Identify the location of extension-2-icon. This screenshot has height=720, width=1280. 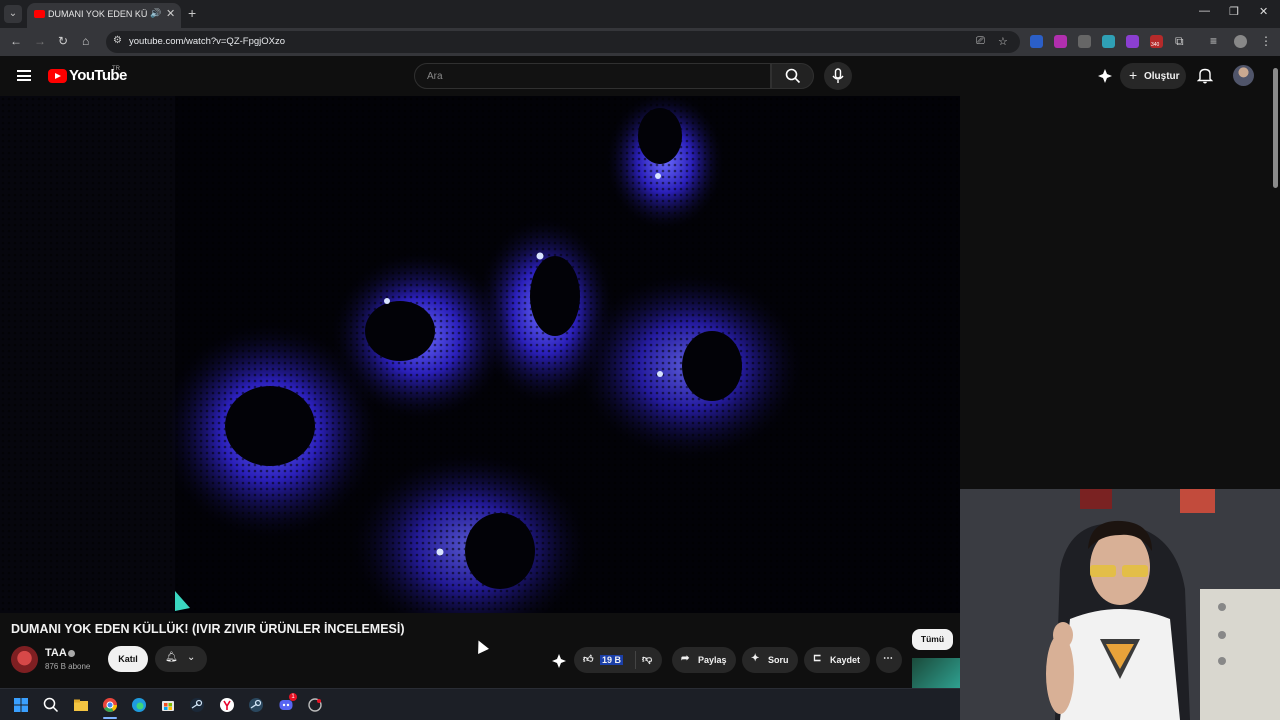
(1060, 41).